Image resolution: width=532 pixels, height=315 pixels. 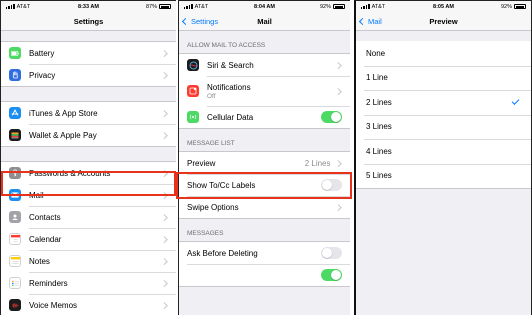 I want to click on preview-option-5-lines: 5 Lines, so click(x=443, y=175).